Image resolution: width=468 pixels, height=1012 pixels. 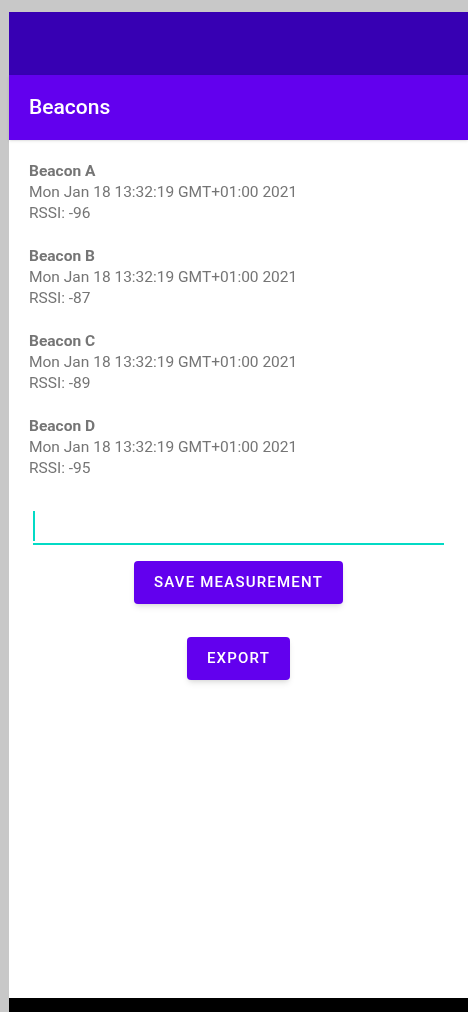 What do you see at coordinates (62, 426) in the screenshot?
I see `beacon-name: Beacon D` at bounding box center [62, 426].